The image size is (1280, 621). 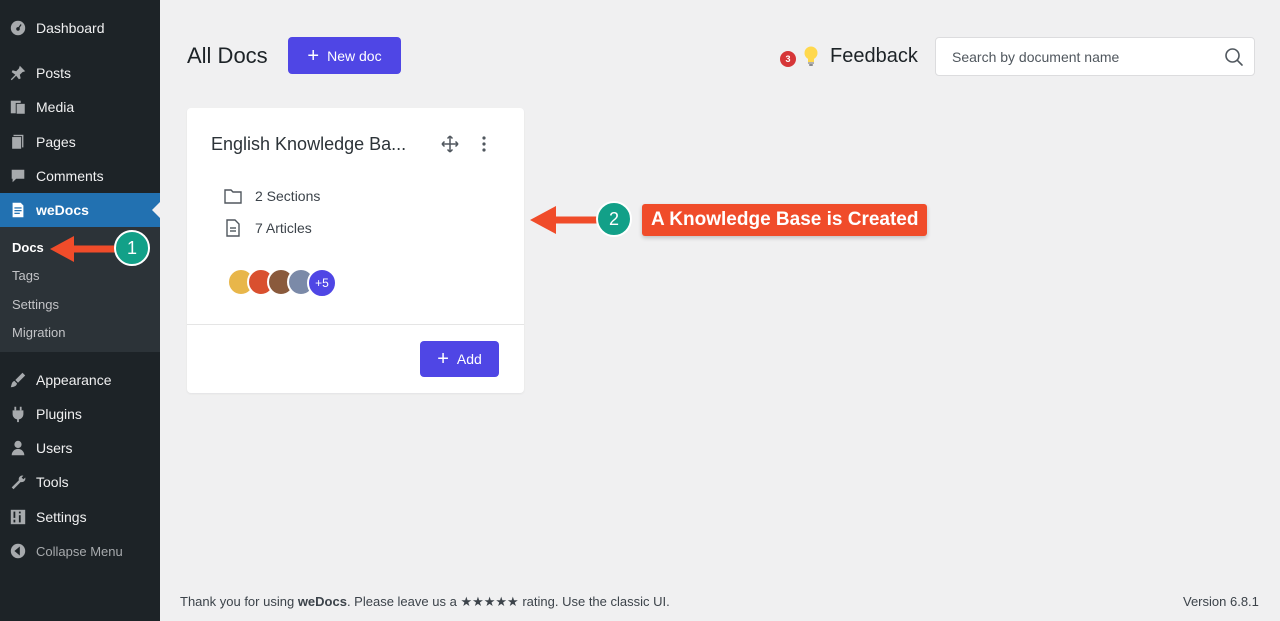 I want to click on articles-count: 7 Articles, so click(x=267, y=228).